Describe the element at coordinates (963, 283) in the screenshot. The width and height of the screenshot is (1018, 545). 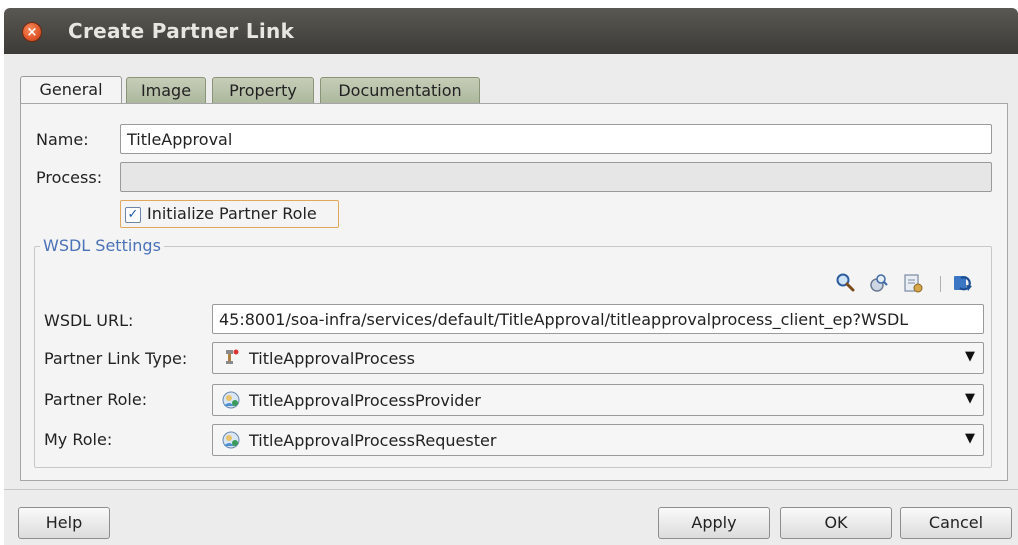
I see `refresh-icon` at that location.